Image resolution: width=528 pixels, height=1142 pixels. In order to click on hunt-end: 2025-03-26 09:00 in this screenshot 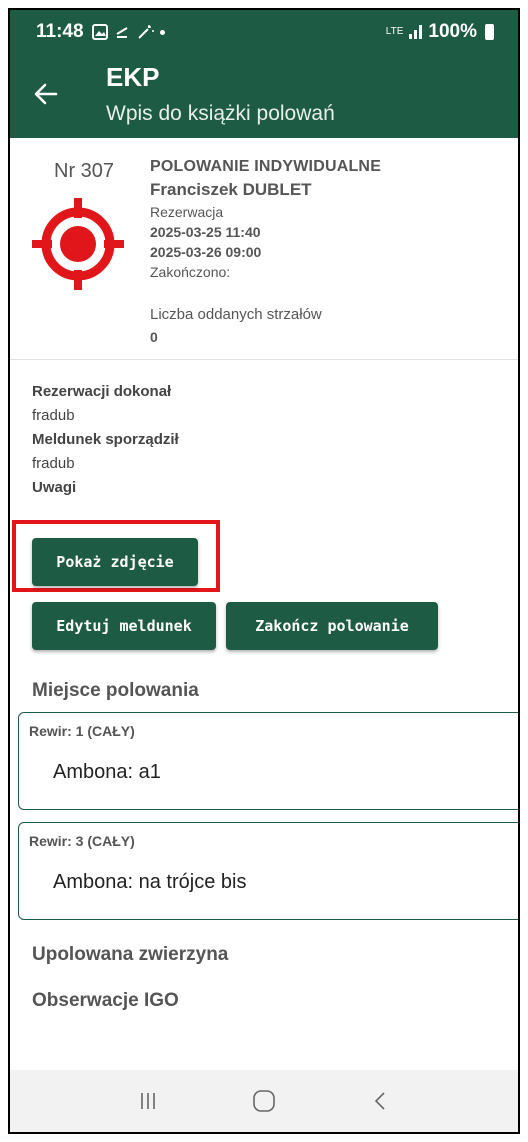, I will do `click(206, 252)`.